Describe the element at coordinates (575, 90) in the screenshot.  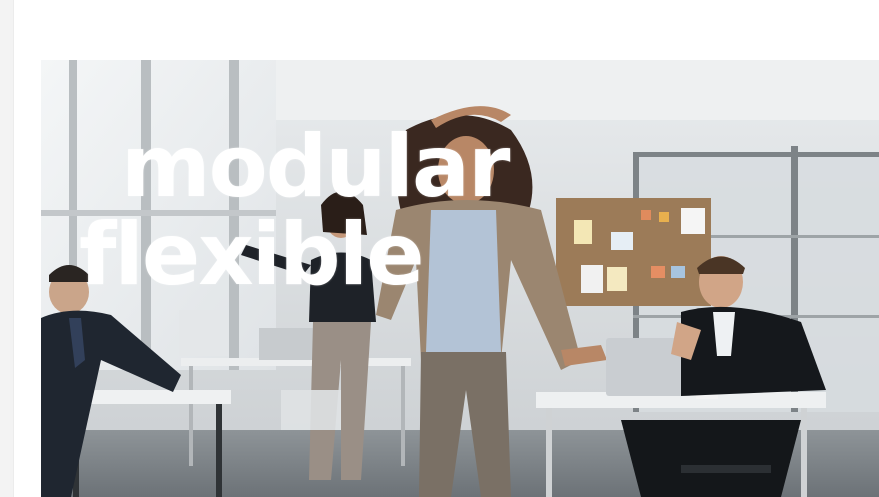
I see `ceiling` at that location.